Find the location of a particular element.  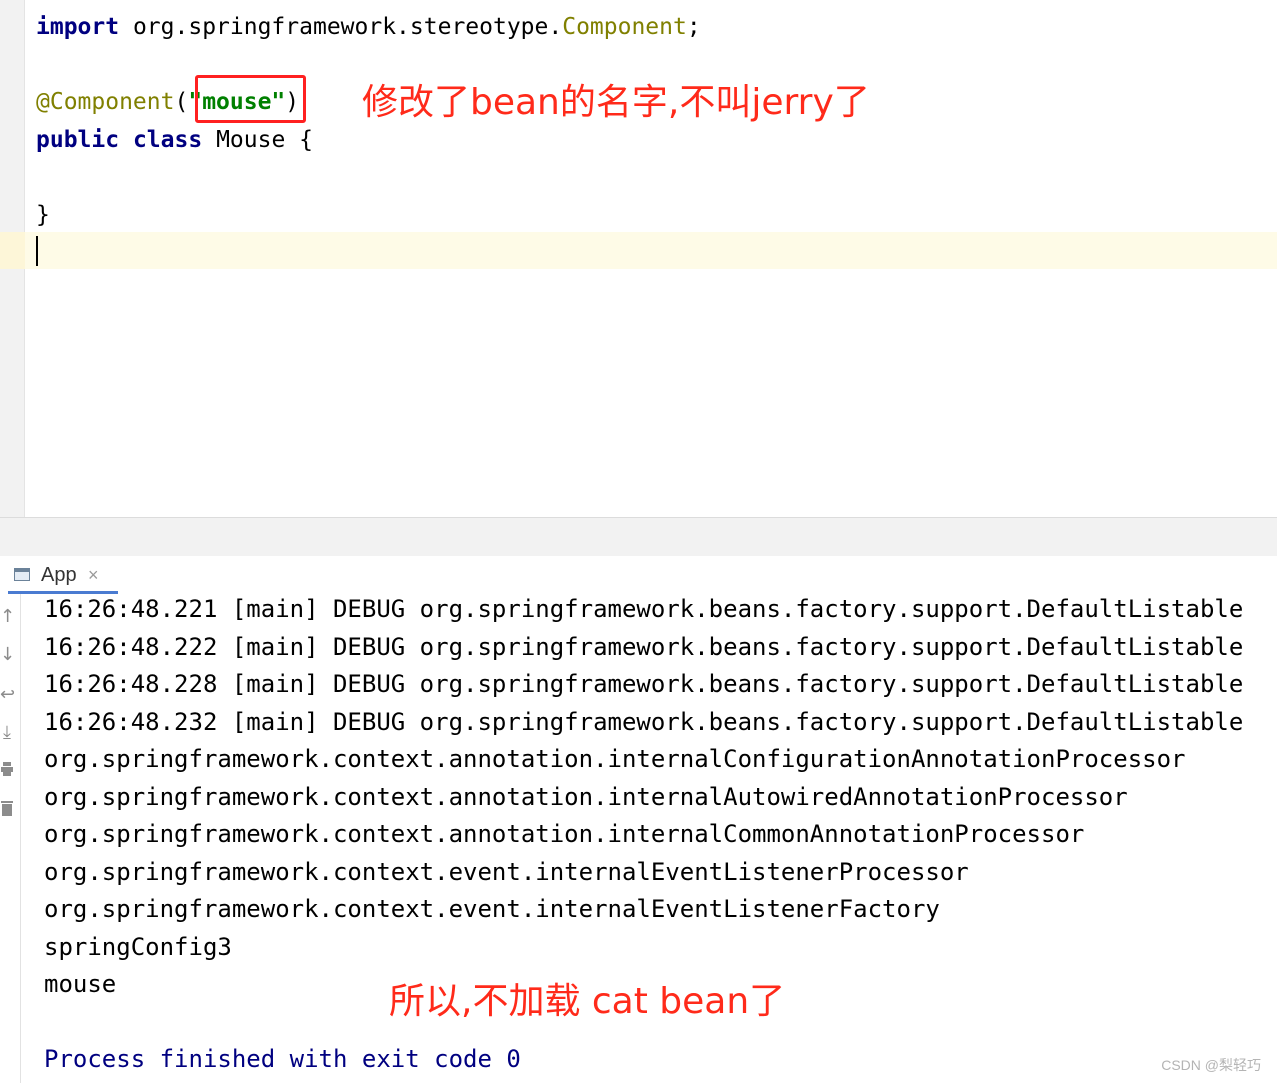

console-line-10: springConfig3 is located at coordinates (138, 947).